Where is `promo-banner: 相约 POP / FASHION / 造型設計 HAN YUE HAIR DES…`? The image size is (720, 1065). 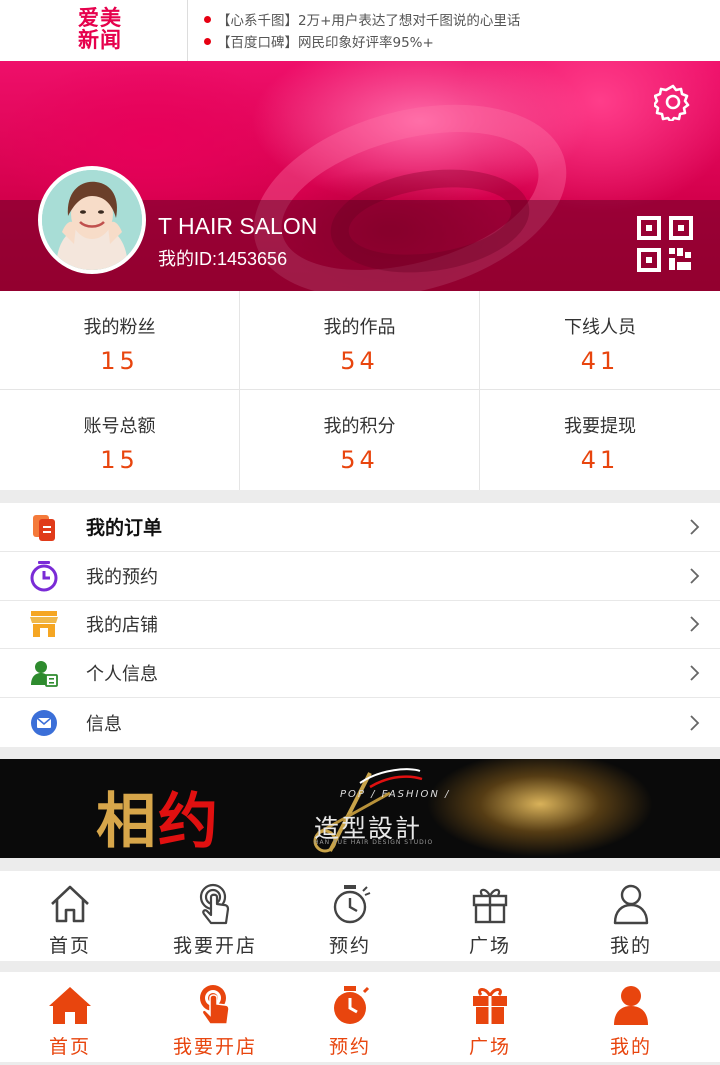 promo-banner: 相约 POP / FASHION / 造型設計 HAN YUE HAIR DES… is located at coordinates (360, 808).